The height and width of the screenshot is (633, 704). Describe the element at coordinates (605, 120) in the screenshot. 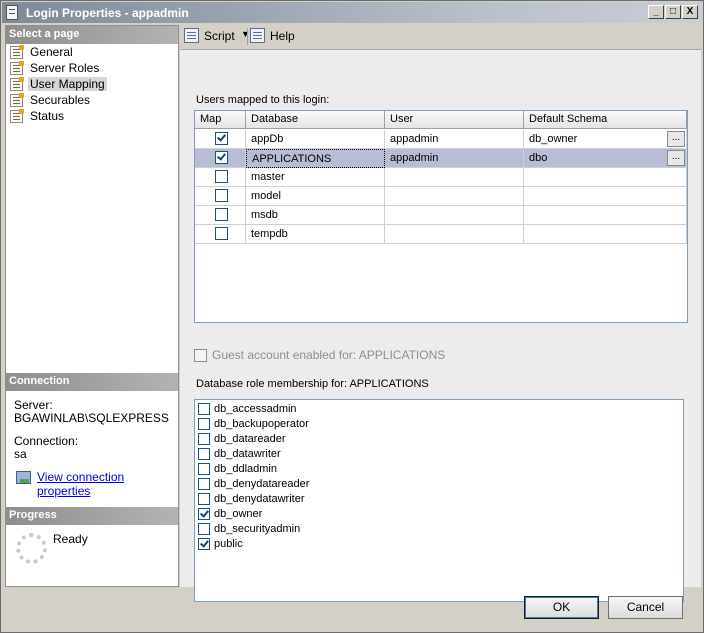

I see `column-header-default-schema: Default Schema` at that location.